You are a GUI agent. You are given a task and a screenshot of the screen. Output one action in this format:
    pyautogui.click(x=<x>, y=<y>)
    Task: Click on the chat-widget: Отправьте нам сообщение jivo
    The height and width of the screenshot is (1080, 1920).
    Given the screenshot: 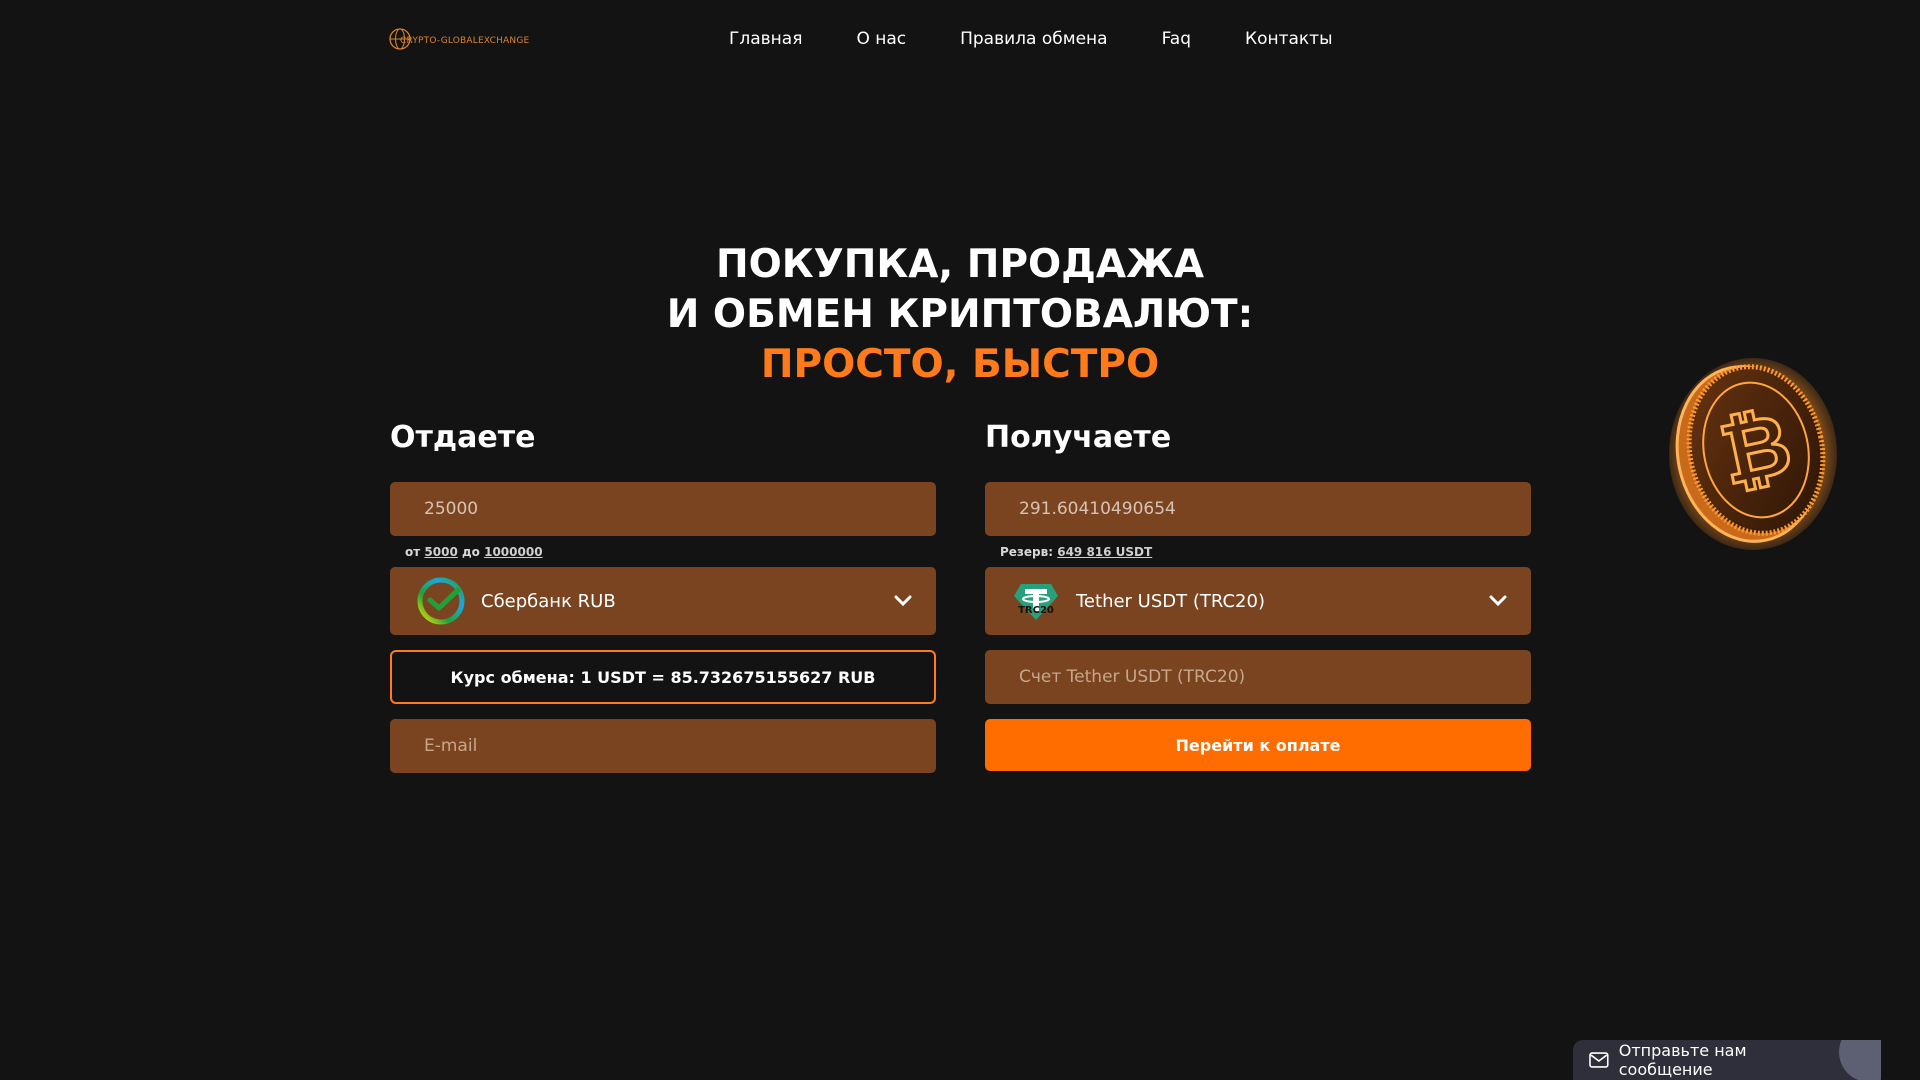 What is the action you would take?
    pyautogui.click(x=1727, y=1060)
    